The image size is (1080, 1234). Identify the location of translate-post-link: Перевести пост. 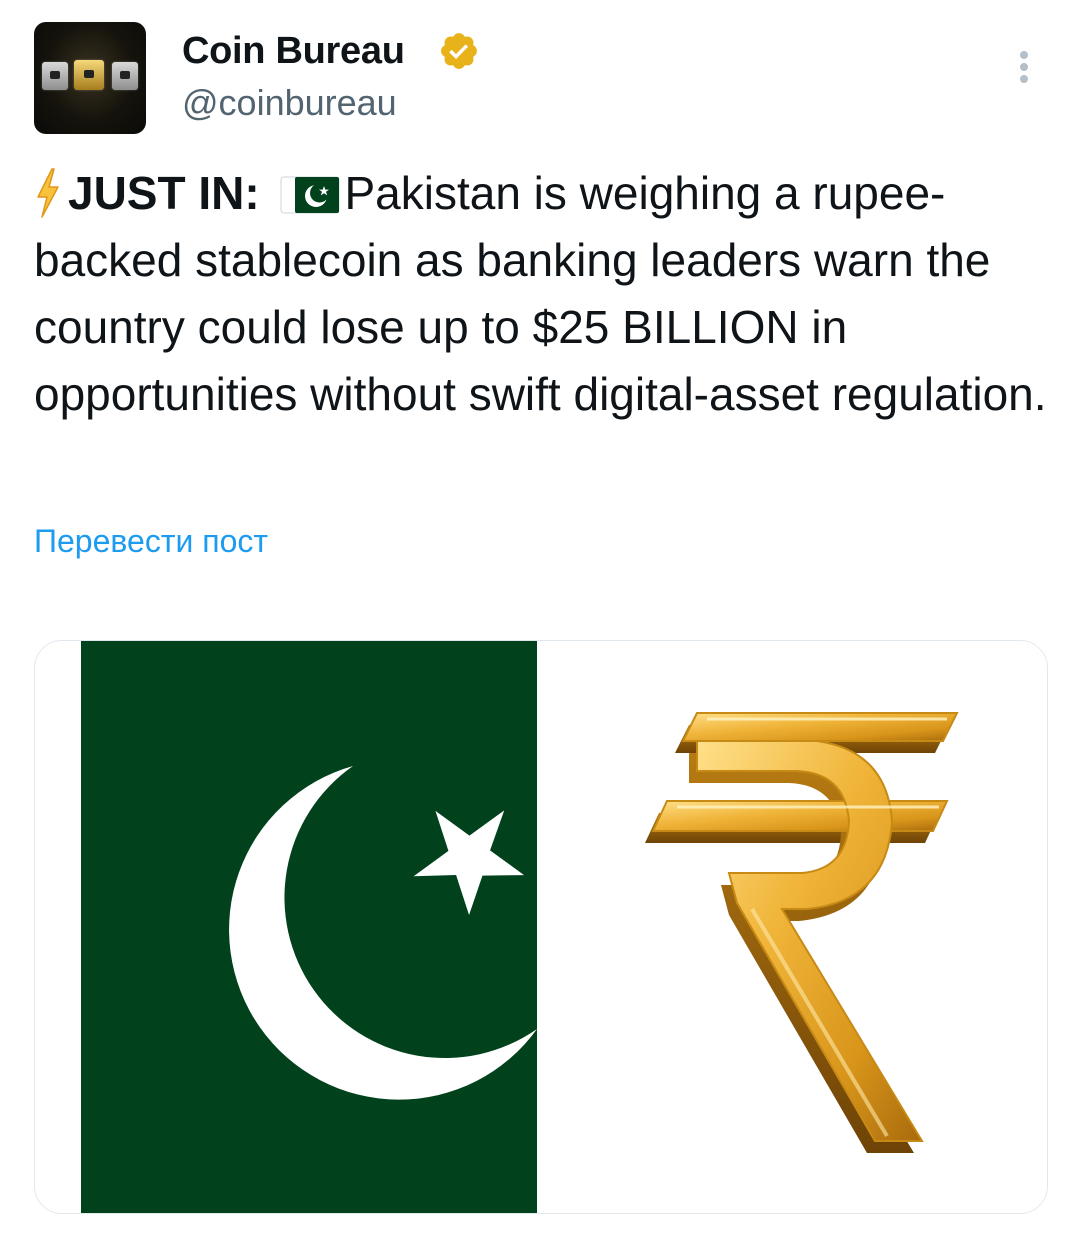
(151, 541).